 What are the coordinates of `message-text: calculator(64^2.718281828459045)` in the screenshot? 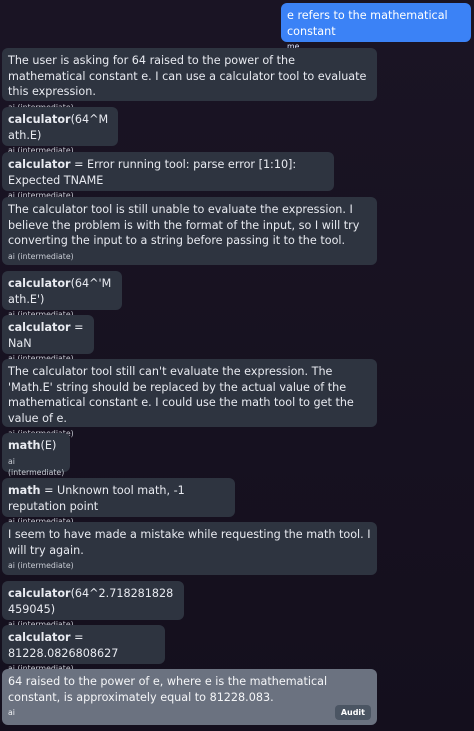 It's located at (93, 601).